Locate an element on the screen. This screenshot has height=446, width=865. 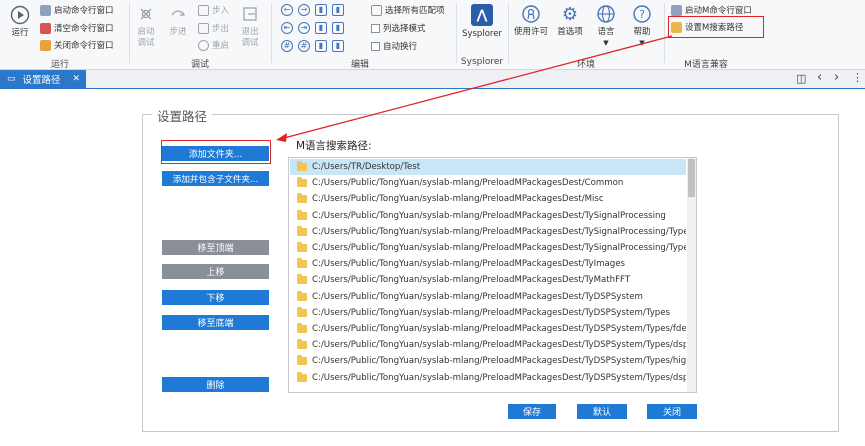
scrollbar-thumb is located at coordinates (691, 178).